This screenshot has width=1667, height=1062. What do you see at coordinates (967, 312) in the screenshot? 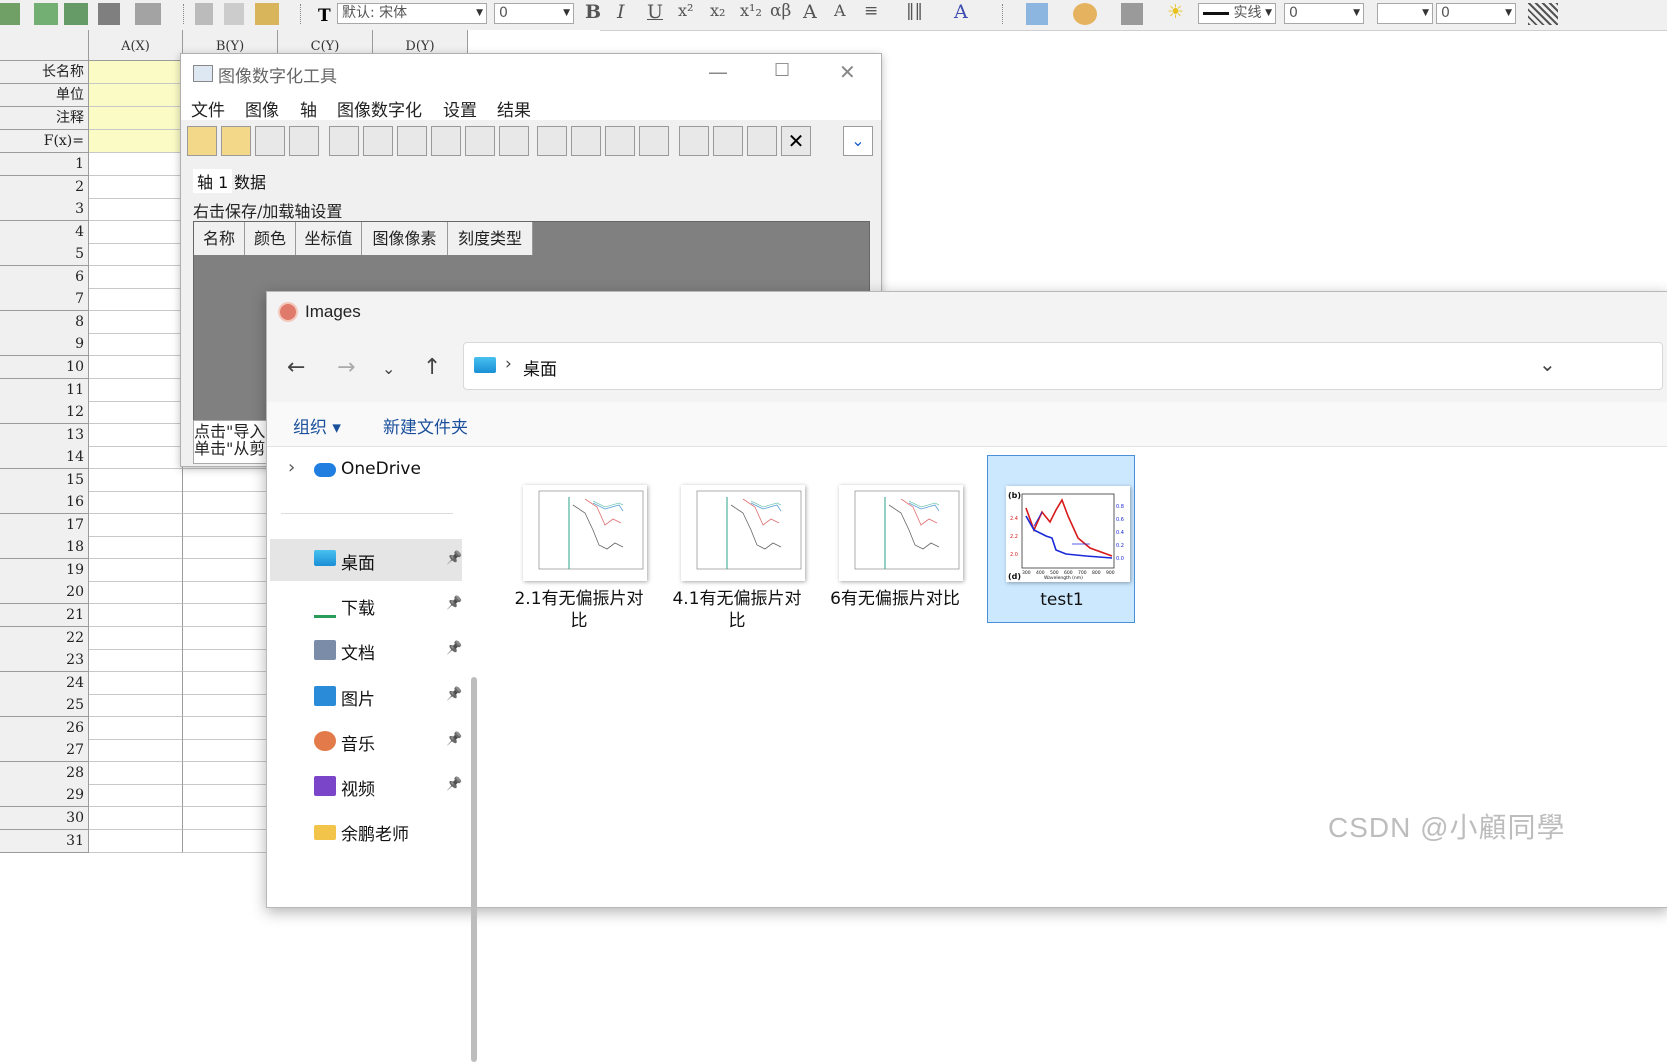
I see `dialog-titlebar: Images` at bounding box center [967, 312].